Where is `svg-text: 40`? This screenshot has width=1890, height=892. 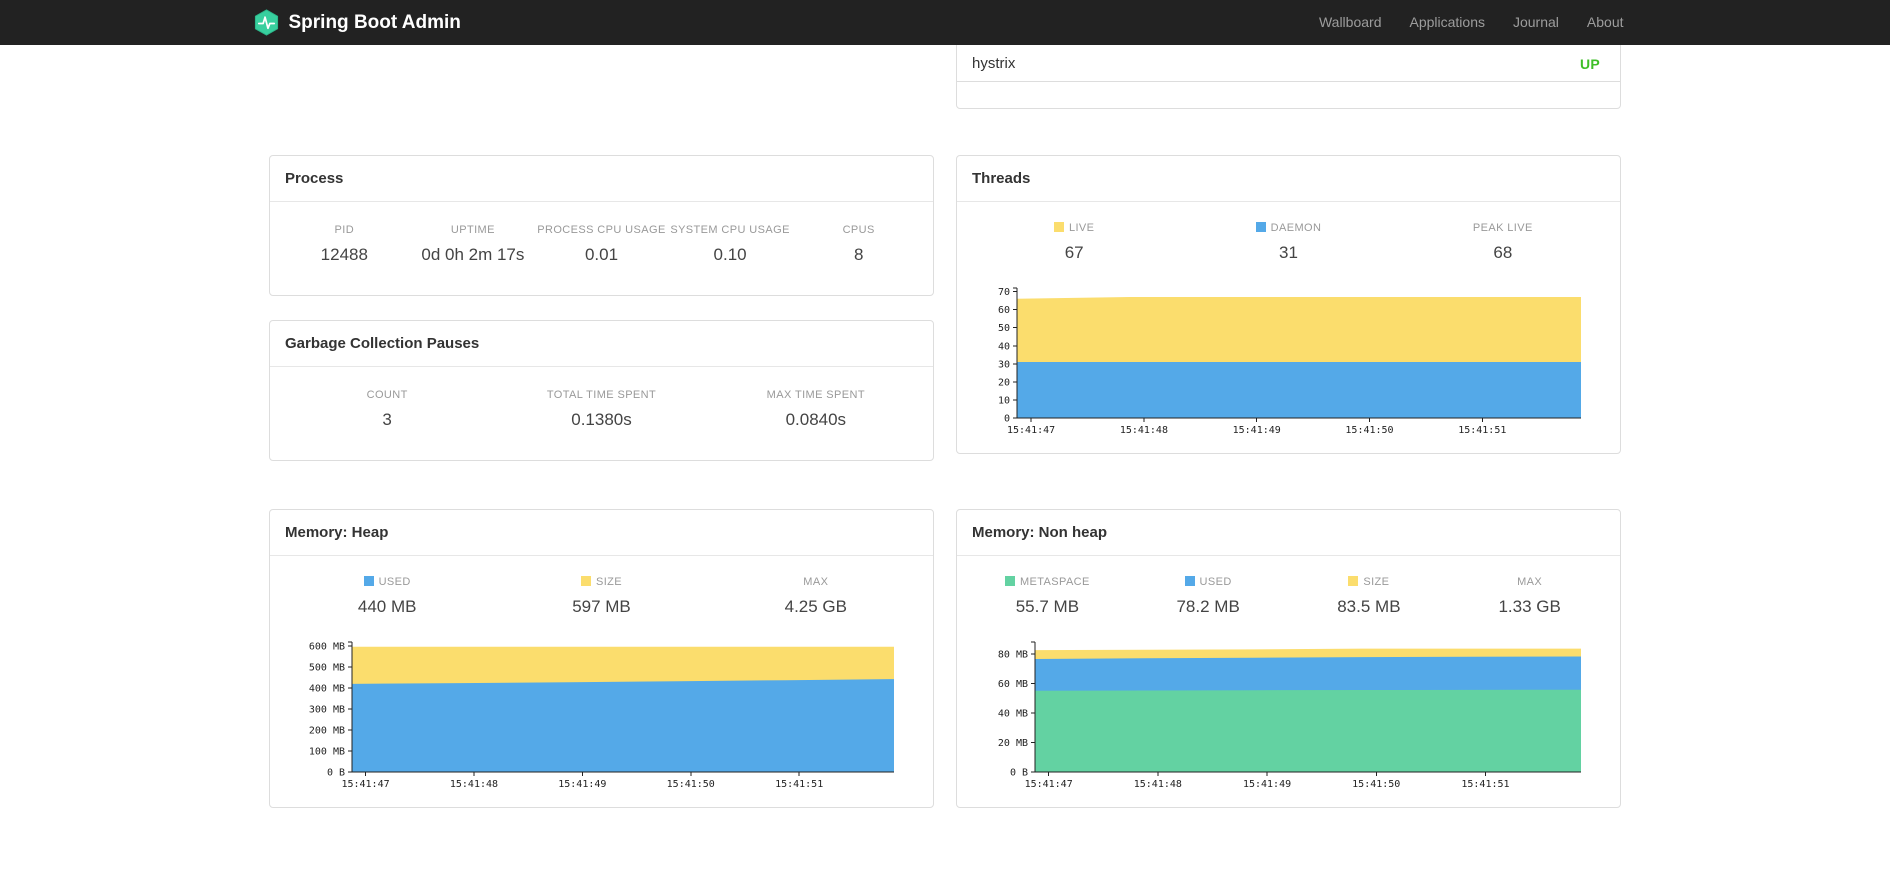 svg-text: 40 is located at coordinates (1003, 346).